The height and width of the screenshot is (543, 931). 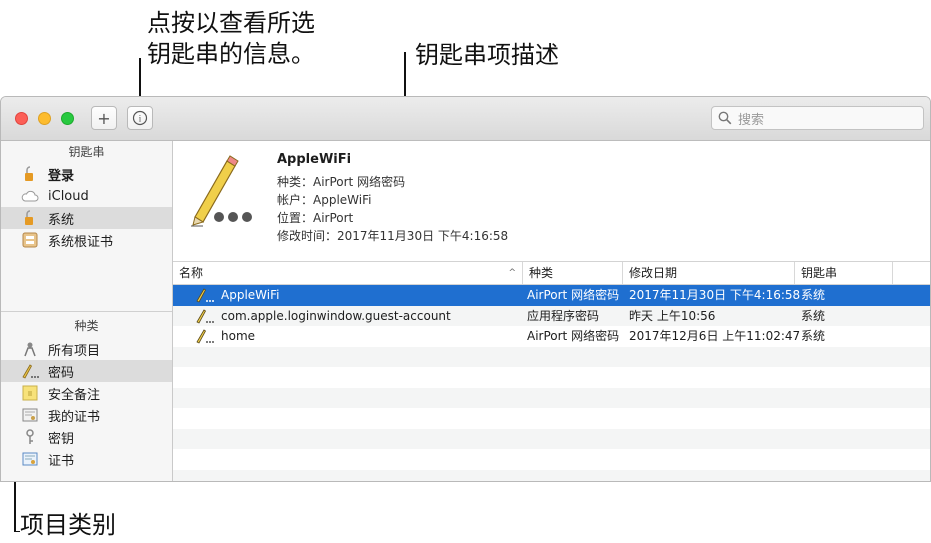 I want to click on add-button: +, so click(x=104, y=118).